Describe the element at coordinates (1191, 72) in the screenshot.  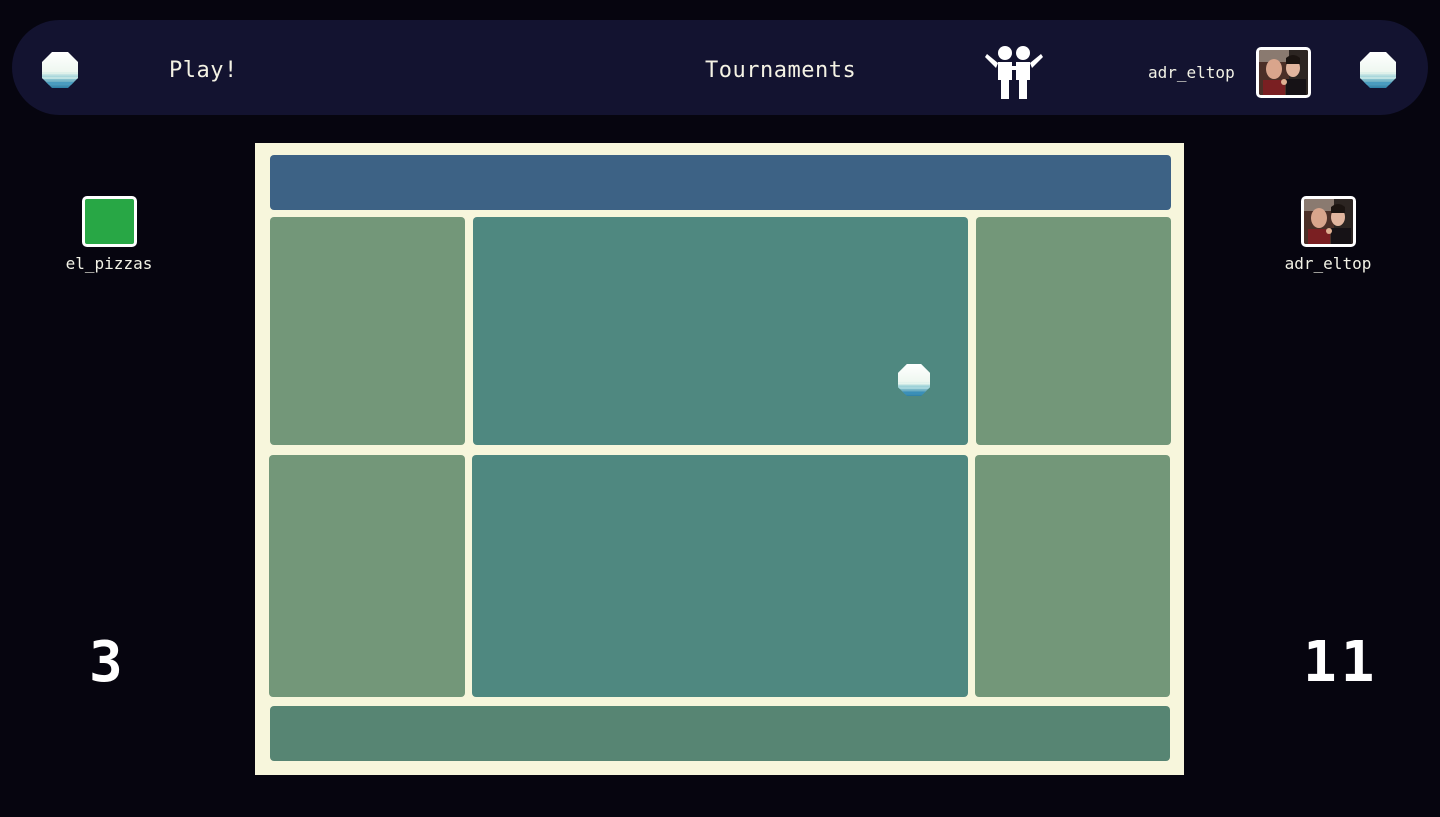
I see `nav-username: adr_eltop` at that location.